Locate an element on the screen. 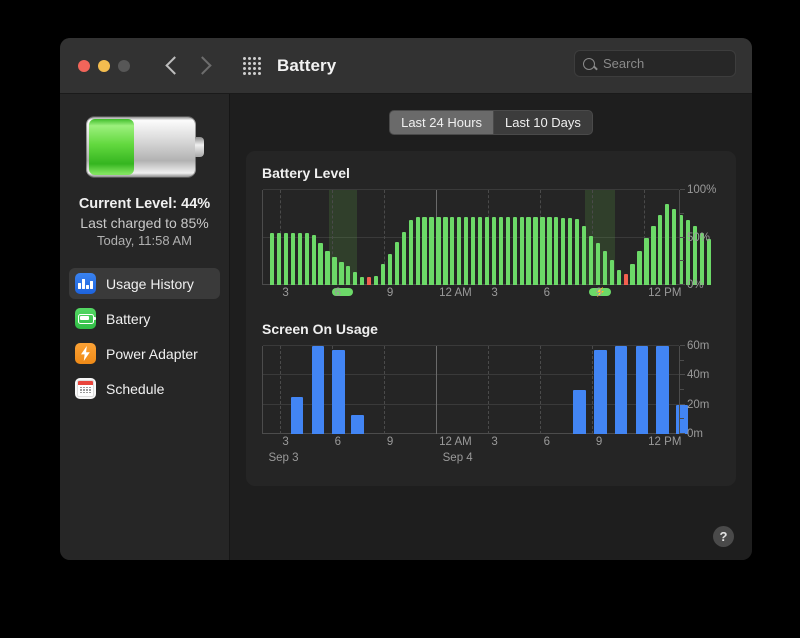 This screenshot has height=638, width=800. sidebar-item-label: Battery is located at coordinates (128, 318).